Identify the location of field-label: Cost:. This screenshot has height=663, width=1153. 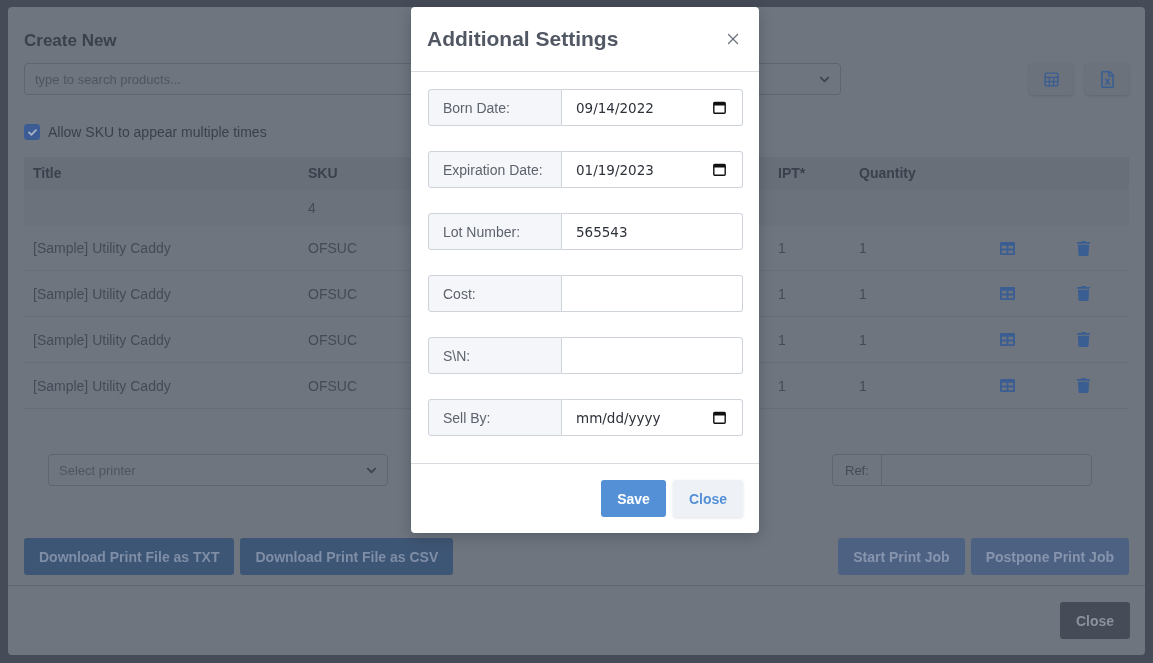
(495, 293).